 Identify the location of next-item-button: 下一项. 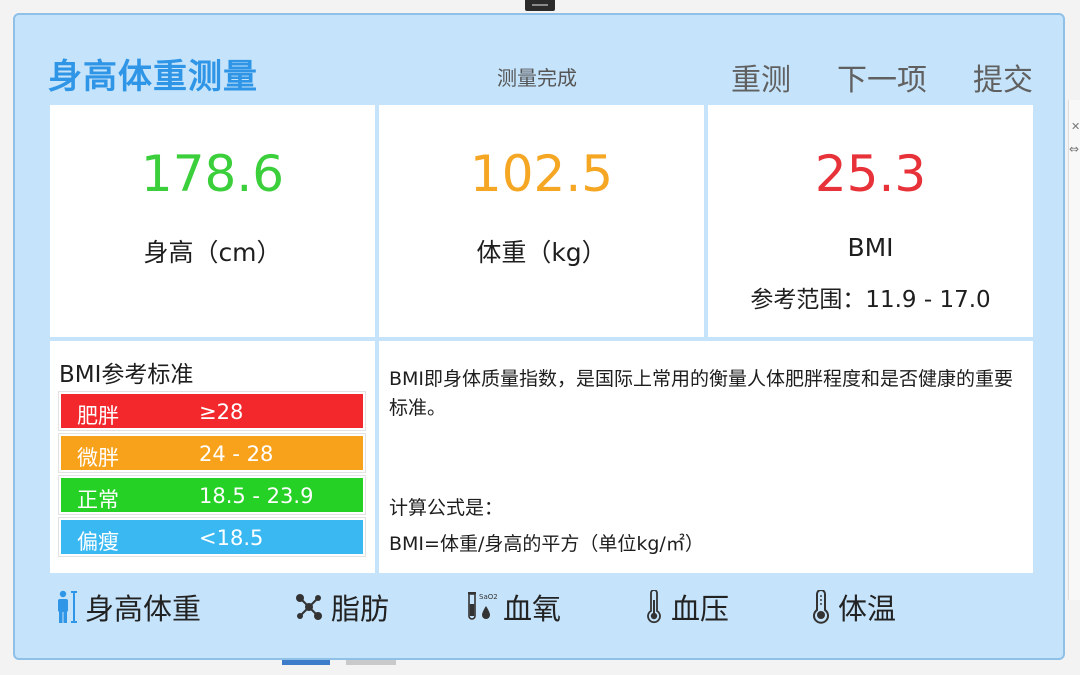
(882, 77).